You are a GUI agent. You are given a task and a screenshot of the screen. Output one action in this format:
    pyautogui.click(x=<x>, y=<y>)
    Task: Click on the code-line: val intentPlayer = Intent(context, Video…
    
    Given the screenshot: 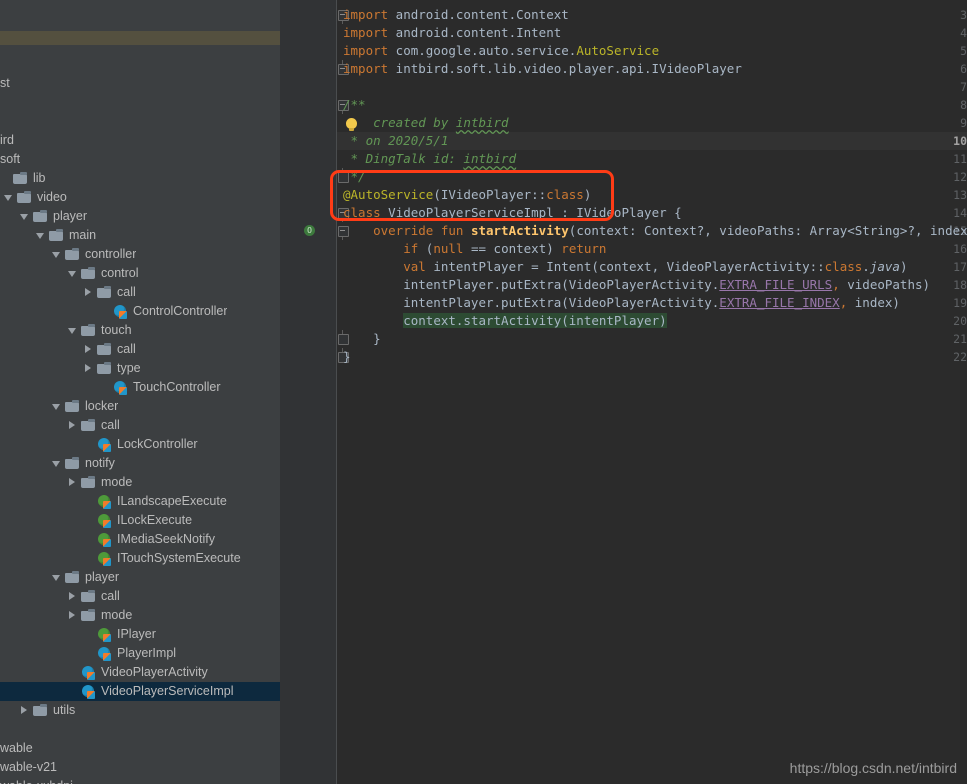 What is the action you would take?
    pyautogui.click(x=622, y=267)
    